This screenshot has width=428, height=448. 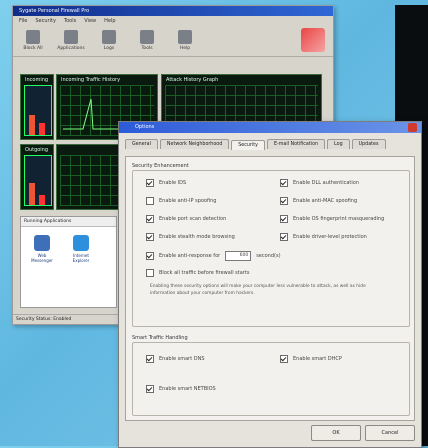 I want to click on stop-icon, so click(x=33, y=37).